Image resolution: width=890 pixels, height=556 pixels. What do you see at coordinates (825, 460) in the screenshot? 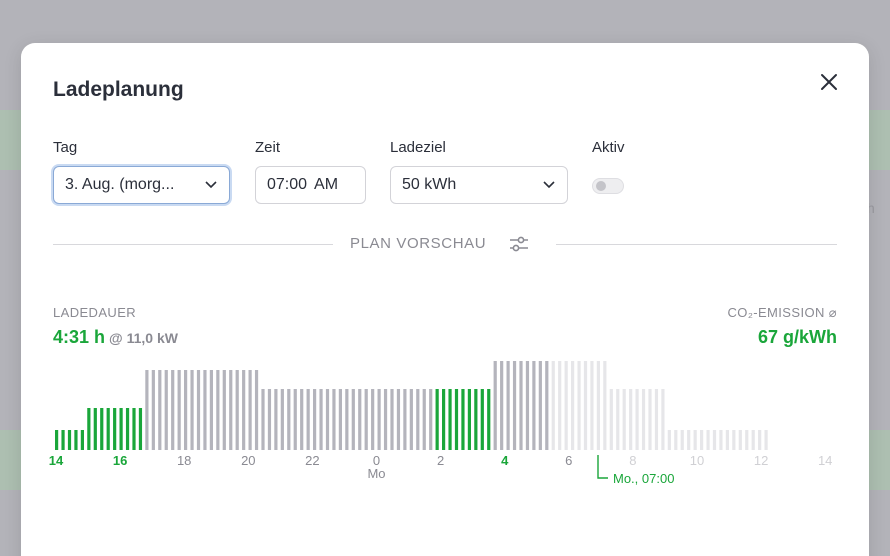
I see `x-tick-label: 14` at bounding box center [825, 460].